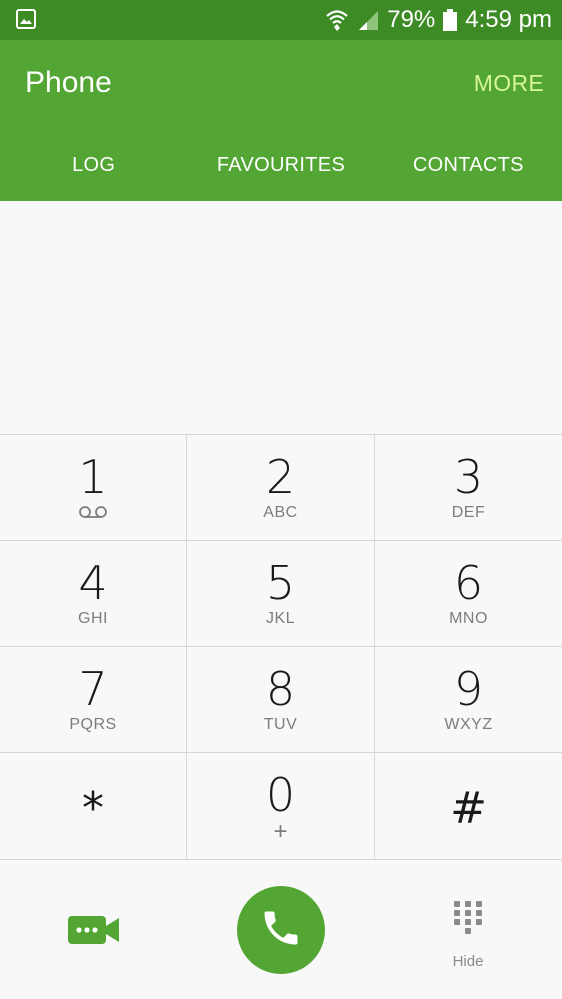 Image resolution: width=562 pixels, height=999 pixels. Describe the element at coordinates (280, 618) in the screenshot. I see `key-letters: JKL` at that location.